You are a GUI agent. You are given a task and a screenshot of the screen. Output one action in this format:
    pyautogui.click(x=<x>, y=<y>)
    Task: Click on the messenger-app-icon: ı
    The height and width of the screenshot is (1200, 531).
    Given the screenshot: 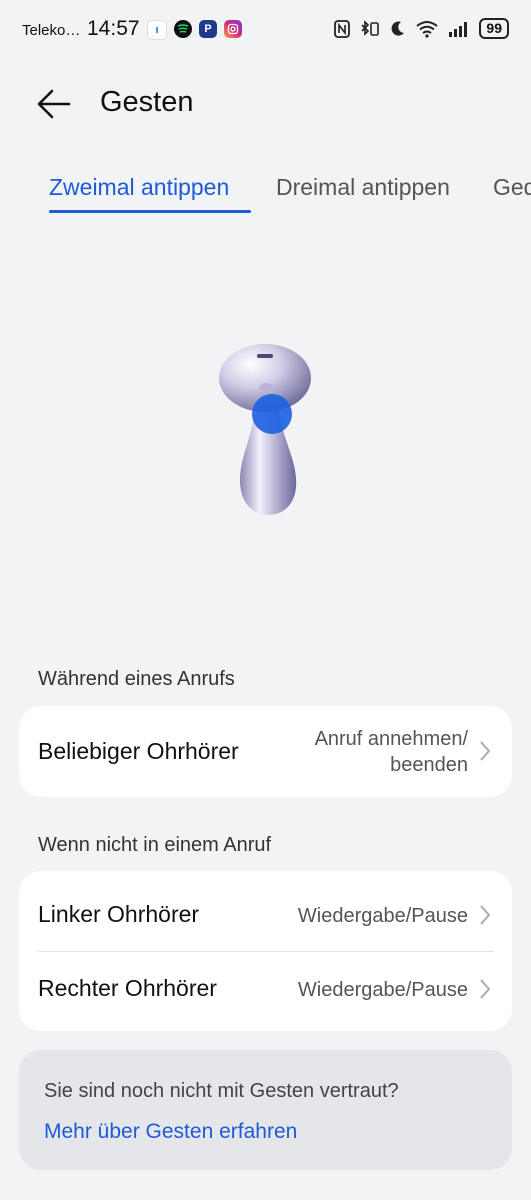 What is the action you would take?
    pyautogui.click(x=157, y=30)
    